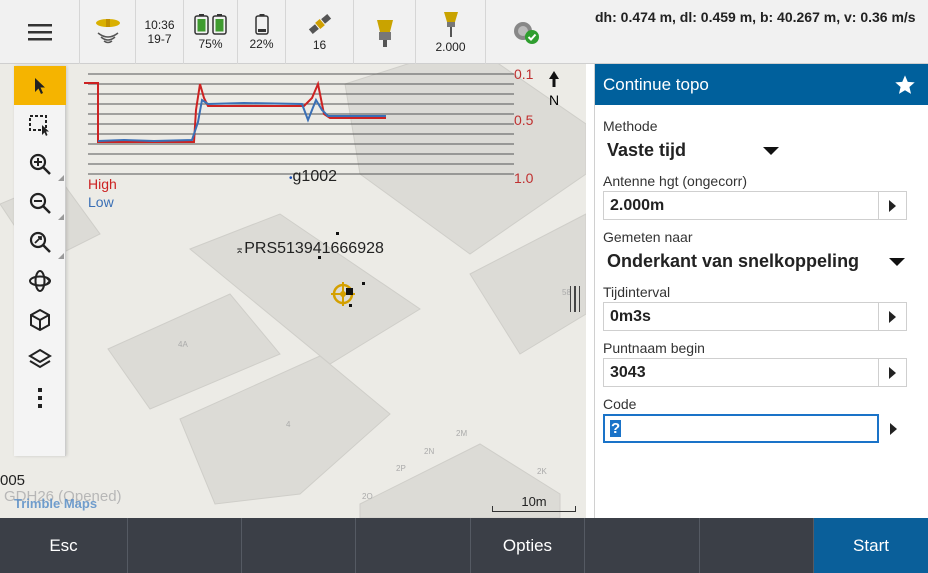 The width and height of the screenshot is (928, 573). What do you see at coordinates (656, 84) in the screenshot?
I see `form-title: Continue topo` at bounding box center [656, 84].